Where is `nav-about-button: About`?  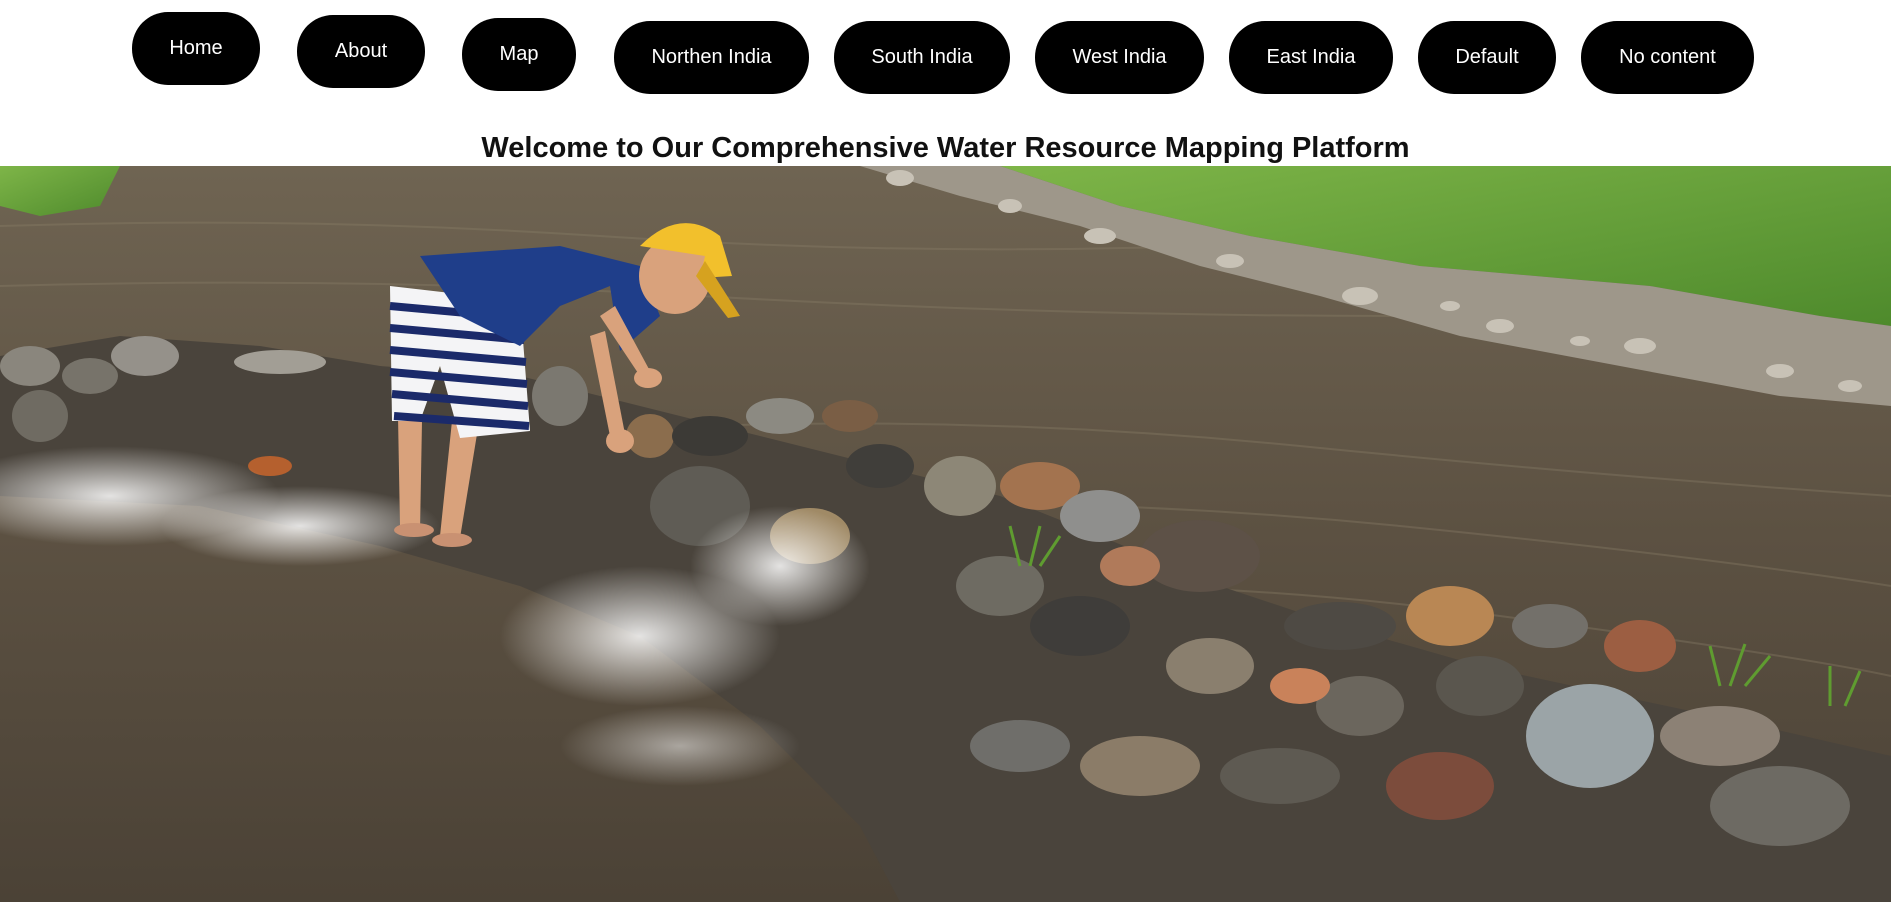
nav-about-button: About is located at coordinates (361, 51).